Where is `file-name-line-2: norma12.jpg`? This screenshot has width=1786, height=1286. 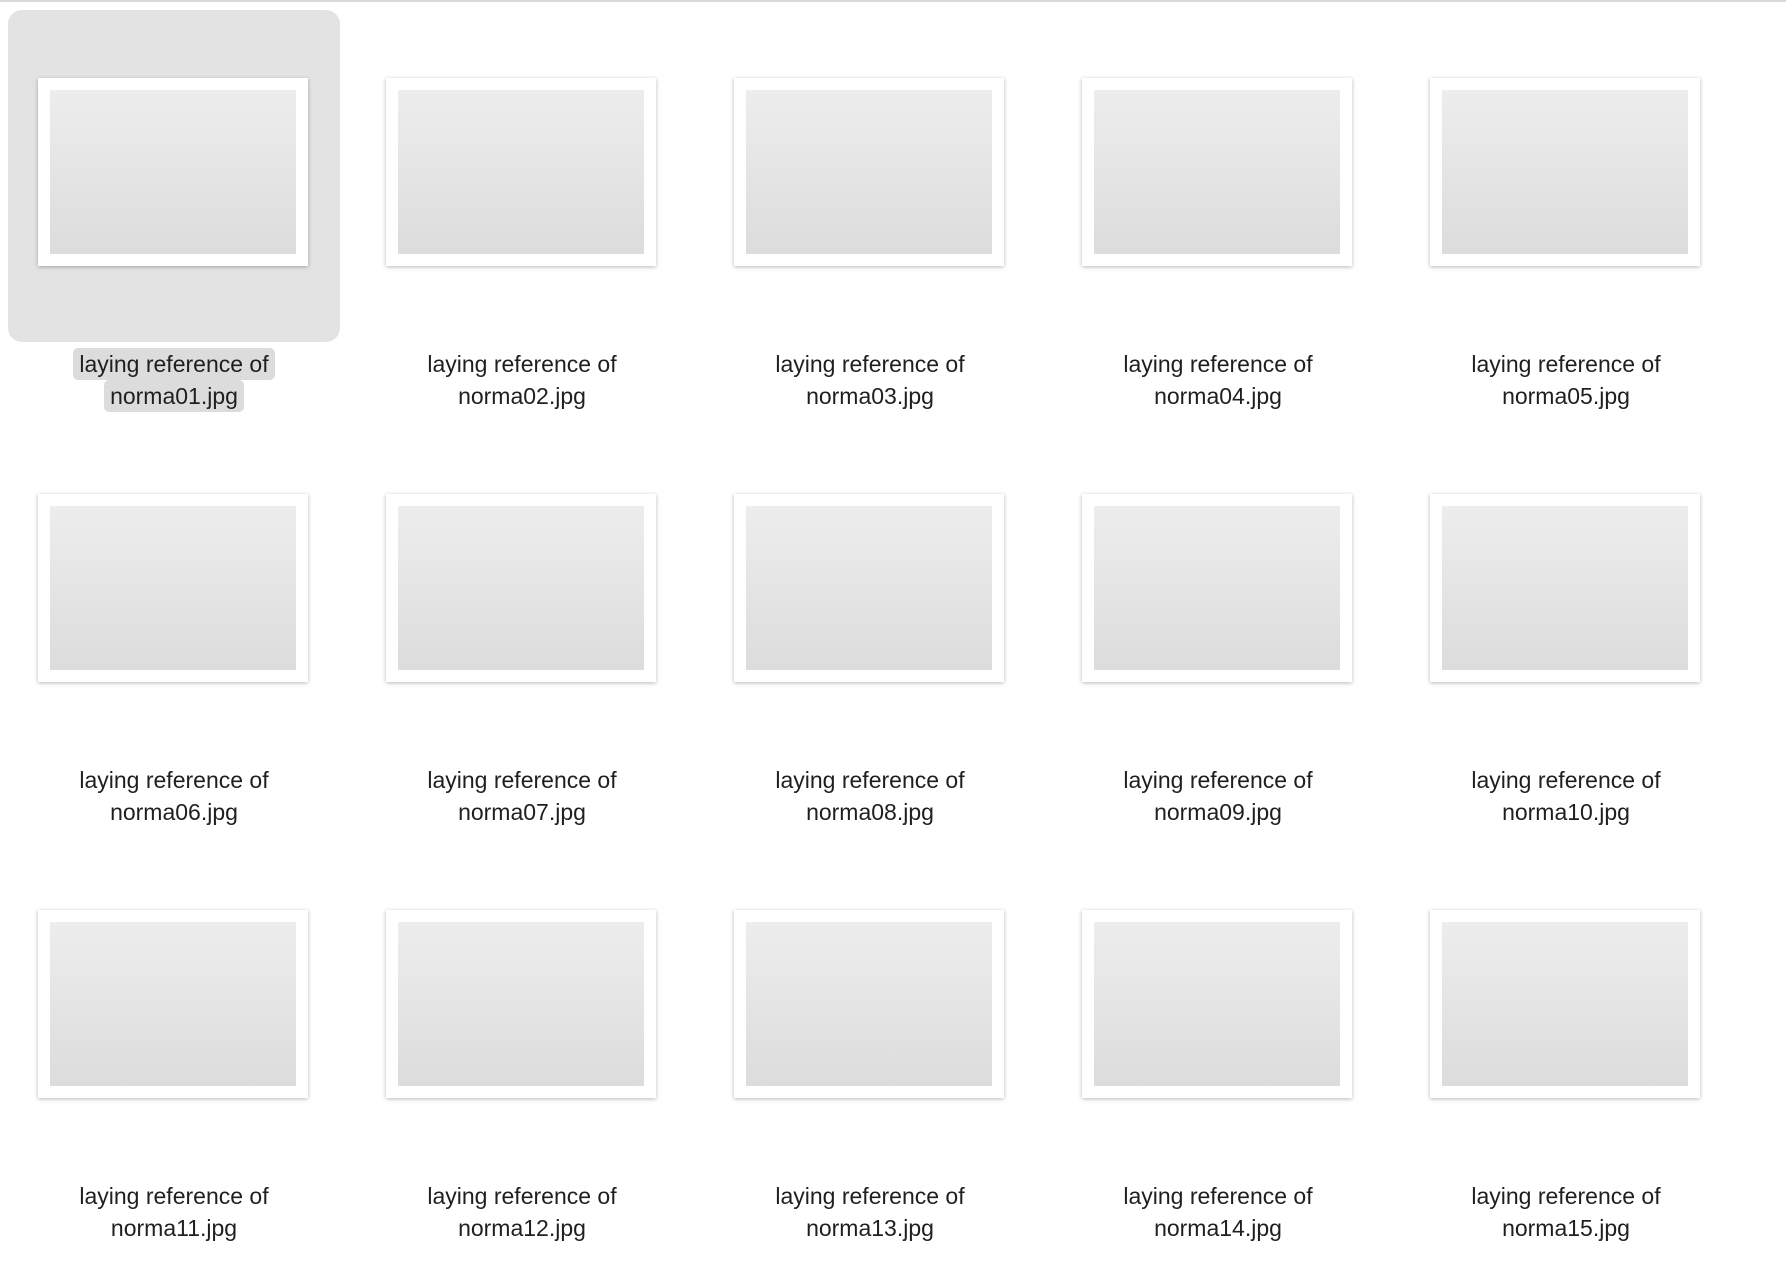 file-name-line-2: norma12.jpg is located at coordinates (522, 1228).